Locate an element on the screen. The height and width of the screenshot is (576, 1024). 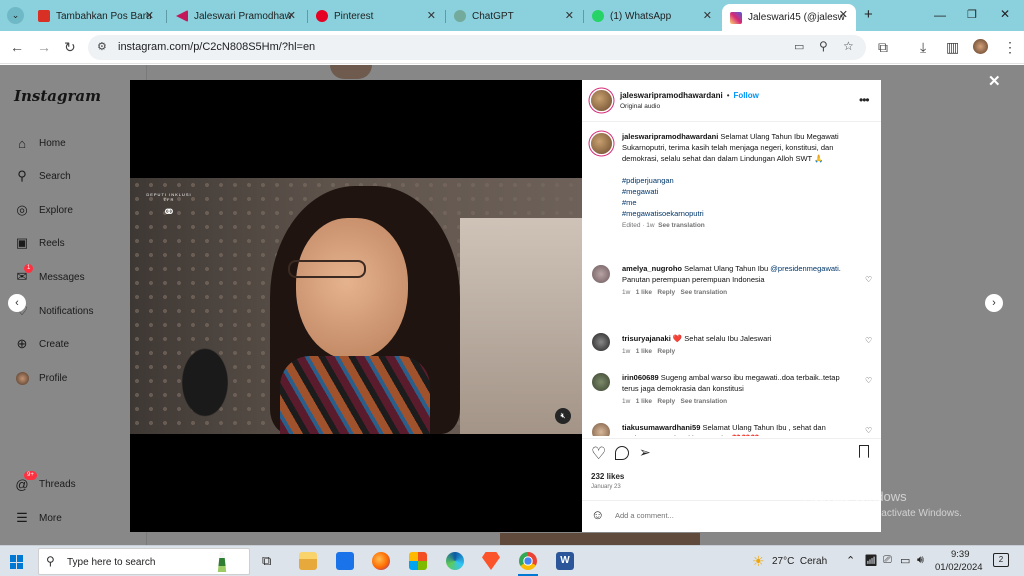
battery-icon: ▭ is located at coordinates (905, 560).